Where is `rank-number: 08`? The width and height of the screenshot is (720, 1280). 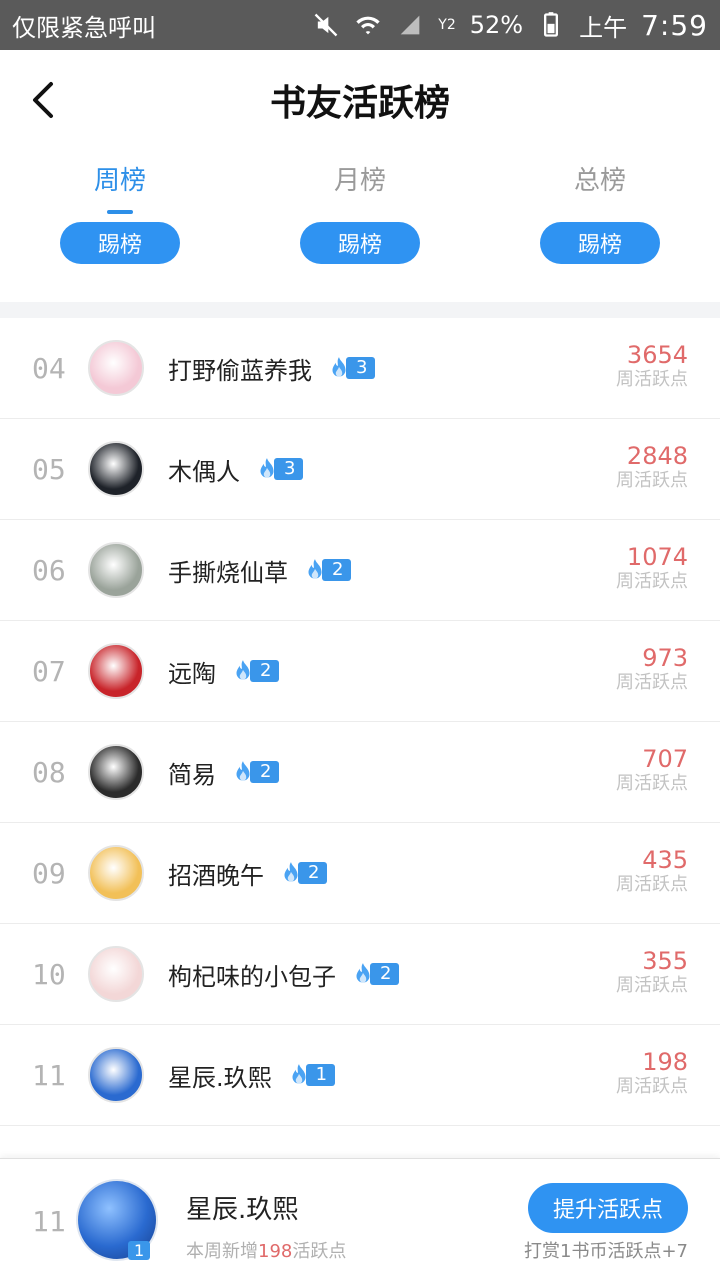
rank-number: 08 is located at coordinates (49, 772).